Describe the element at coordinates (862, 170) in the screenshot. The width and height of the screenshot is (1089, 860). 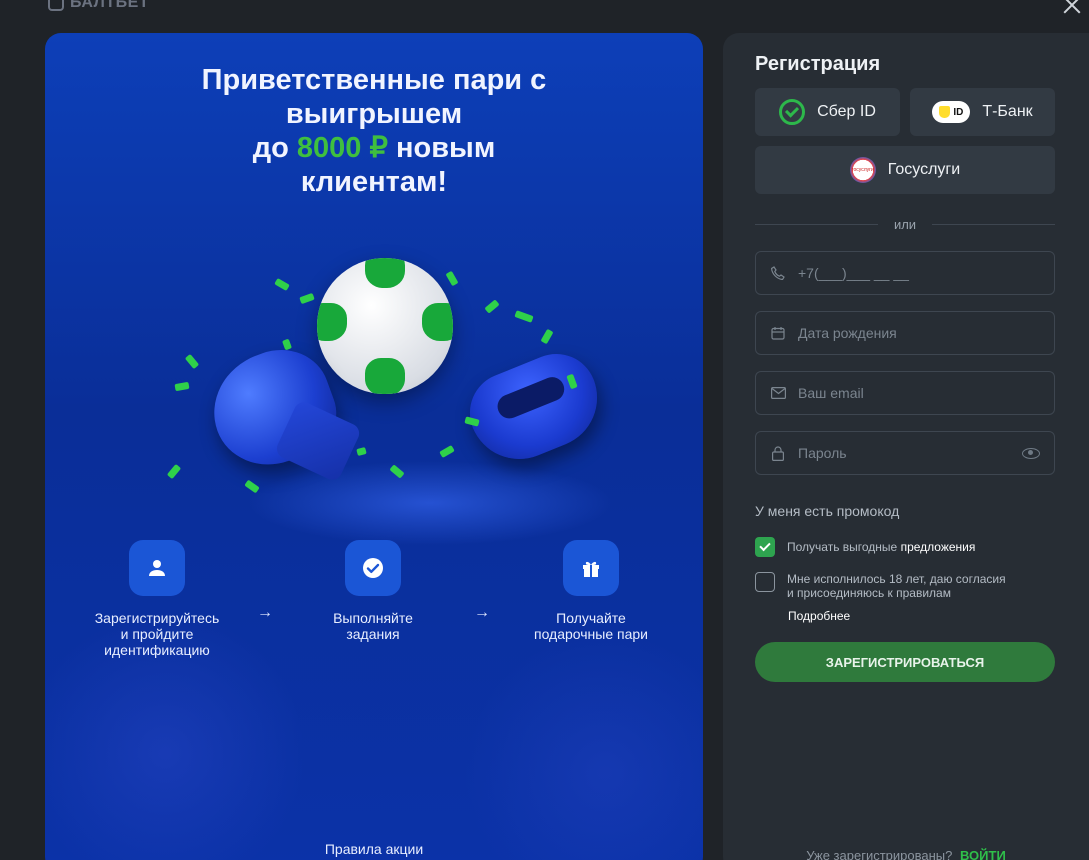
I see `gosuslugi-logo-icon: госуслуги` at that location.